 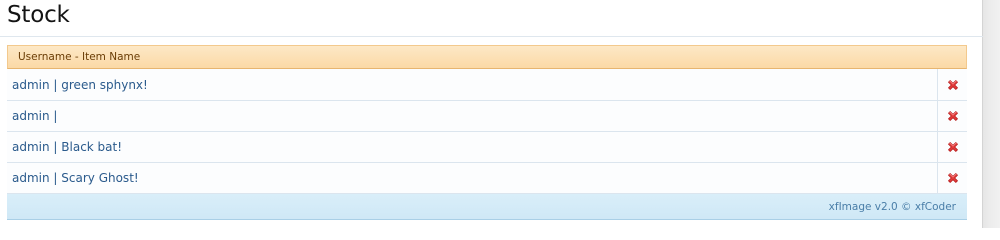 What do you see at coordinates (487, 85) in the screenshot?
I see `table-row: admin | green sphynx!` at bounding box center [487, 85].